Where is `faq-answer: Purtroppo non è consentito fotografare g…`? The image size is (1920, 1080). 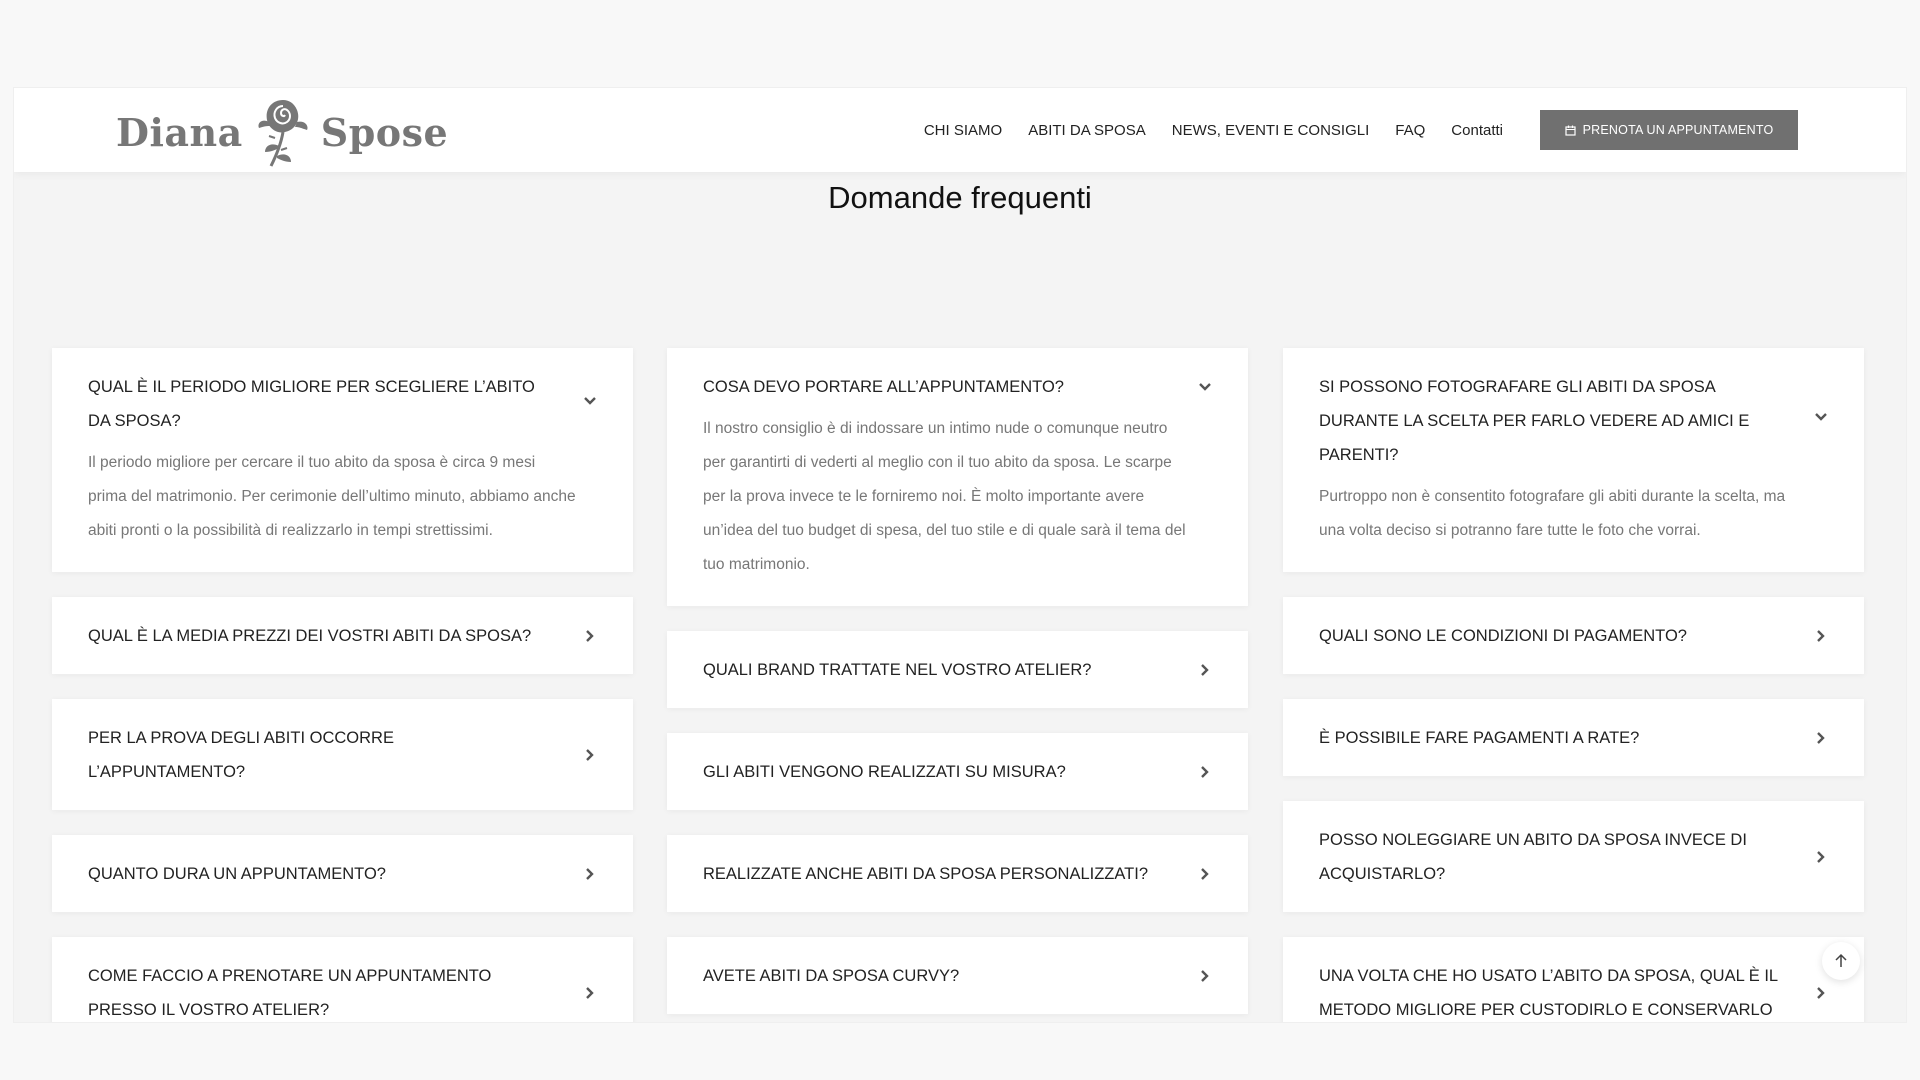
faq-answer: Purtroppo non è consentito fotografare g… is located at coordinates (1552, 513).